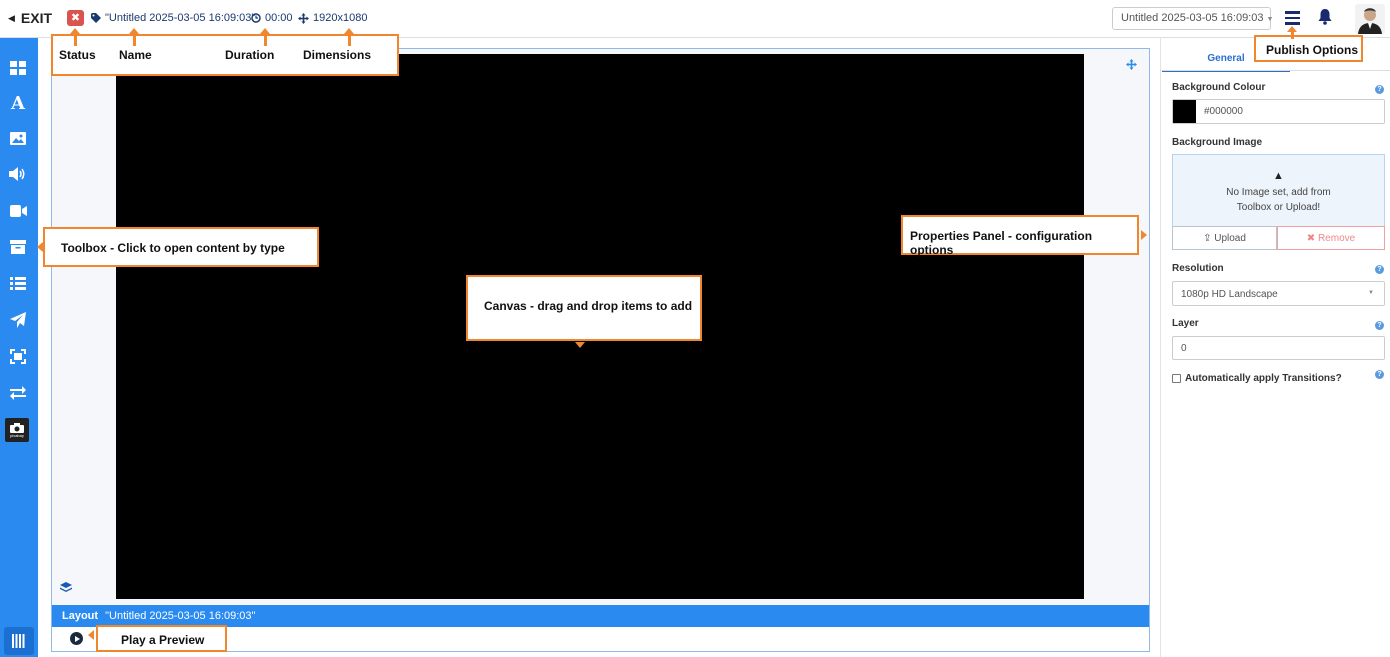 Image resolution: width=1390 pixels, height=657 pixels. What do you see at coordinates (1229, 294) in the screenshot?
I see `resolution-value: 1080p HD Landscape` at bounding box center [1229, 294].